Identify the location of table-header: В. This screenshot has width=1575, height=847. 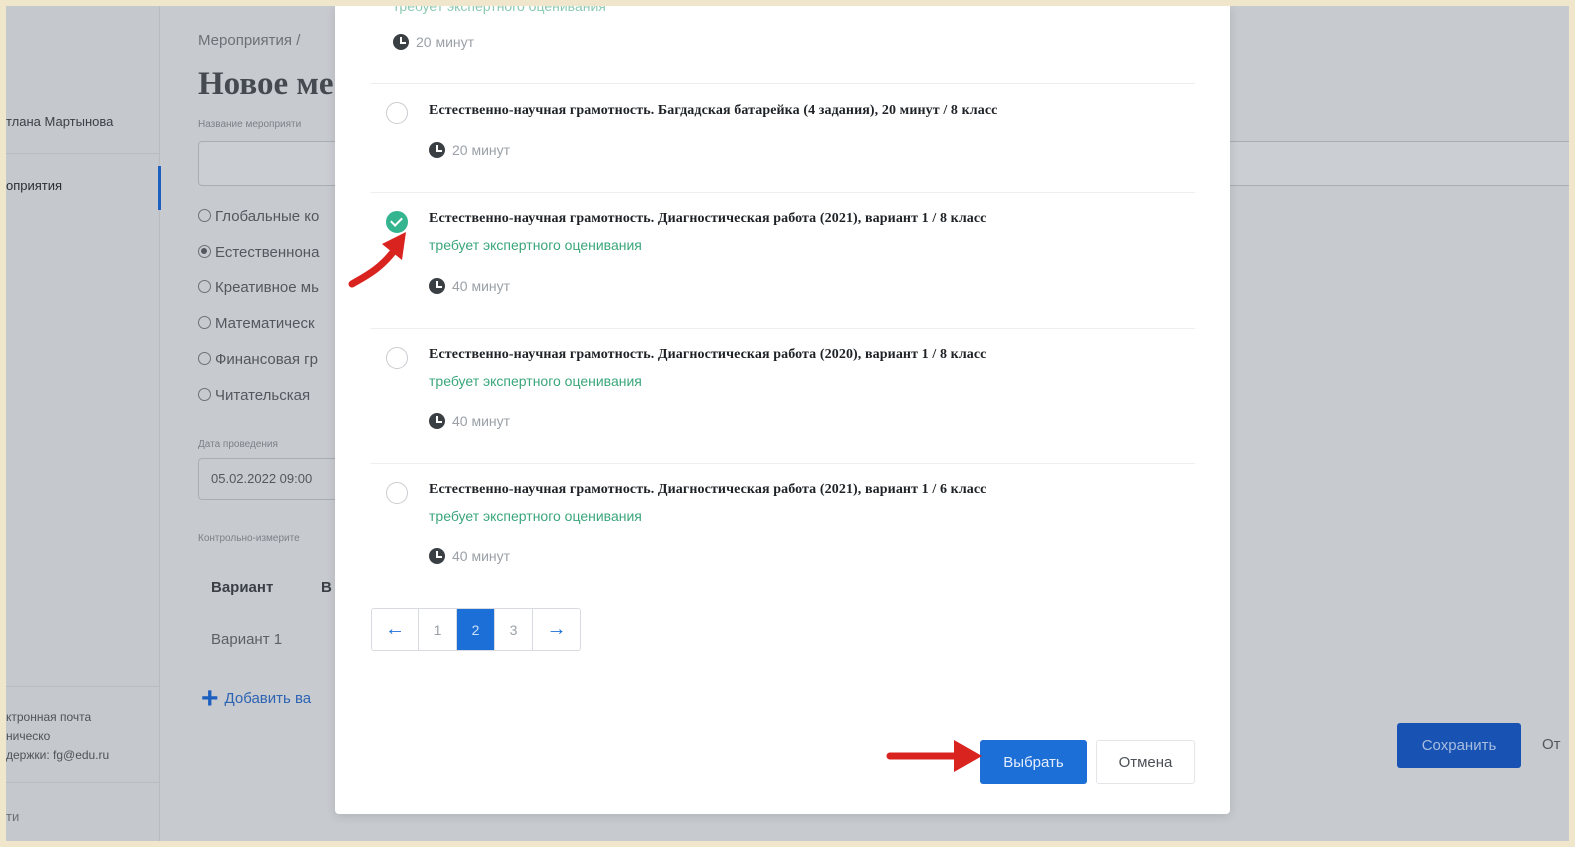
(326, 587).